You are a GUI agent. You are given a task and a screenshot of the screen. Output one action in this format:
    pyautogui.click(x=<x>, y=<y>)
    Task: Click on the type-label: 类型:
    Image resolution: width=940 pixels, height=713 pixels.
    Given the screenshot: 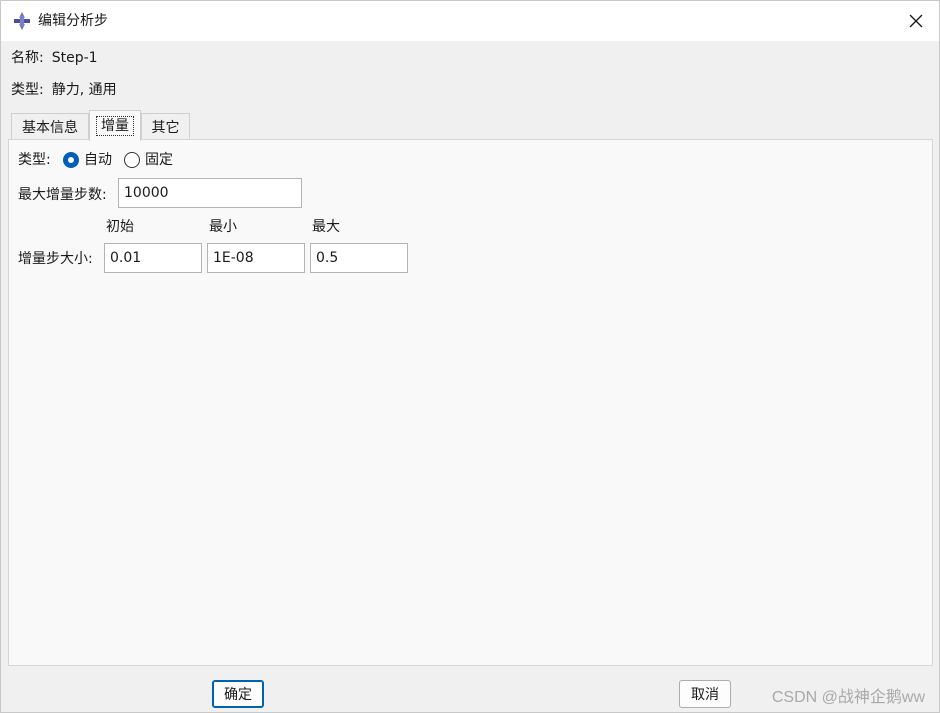 What is the action you would take?
    pyautogui.click(x=27, y=90)
    